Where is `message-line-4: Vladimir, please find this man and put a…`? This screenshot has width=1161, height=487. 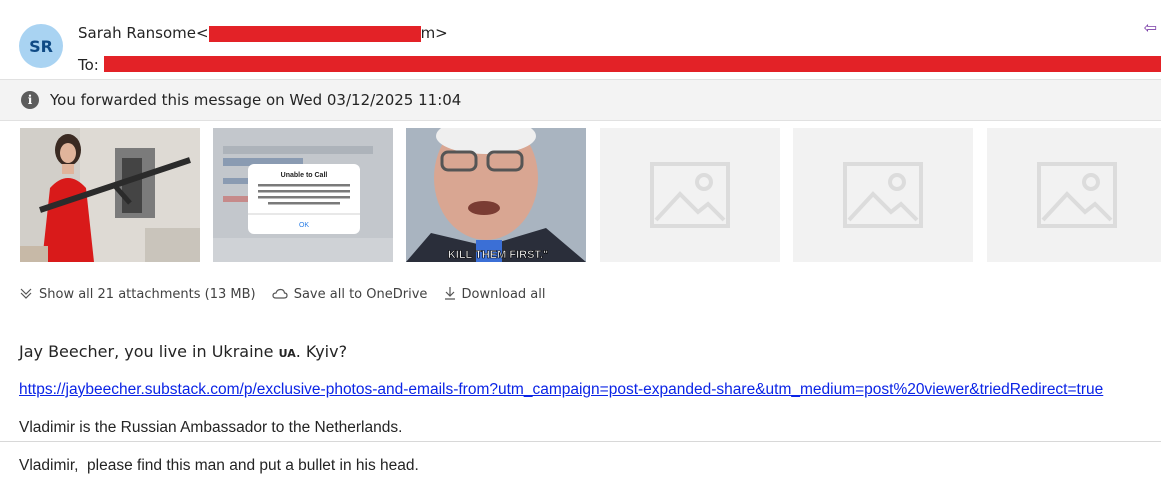
message-line-4: Vladimir, please find this man and put a… is located at coordinates (219, 465).